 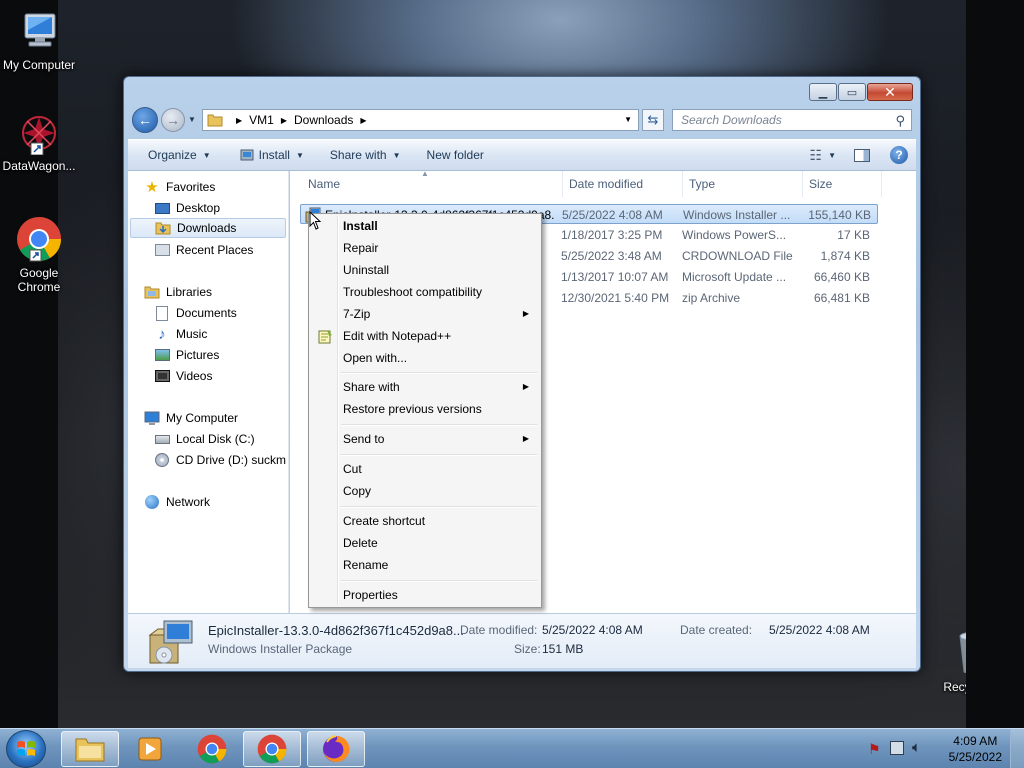 I want to click on refresh-icon: ⇆, so click(x=653, y=119).